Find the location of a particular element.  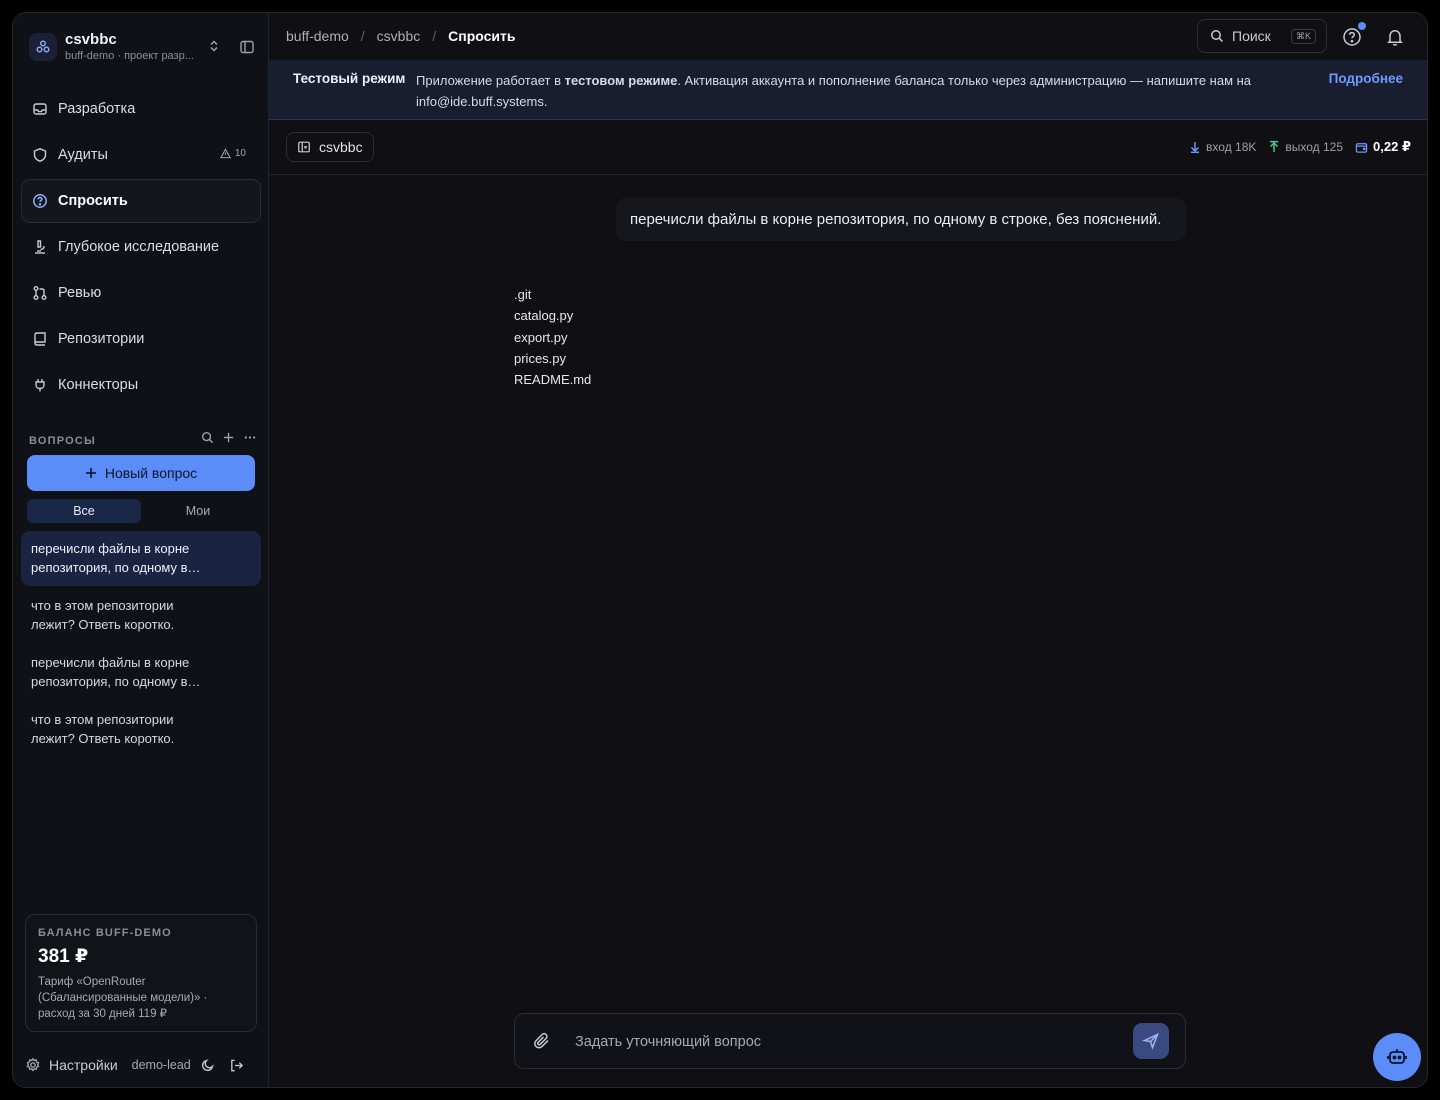

wallet-icon is located at coordinates (1361, 147).